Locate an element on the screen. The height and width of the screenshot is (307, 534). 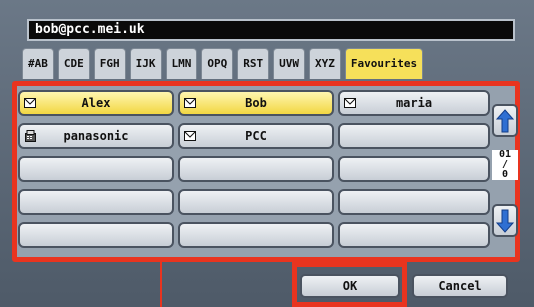
contact-slot: Bob is located at coordinates (256, 103).